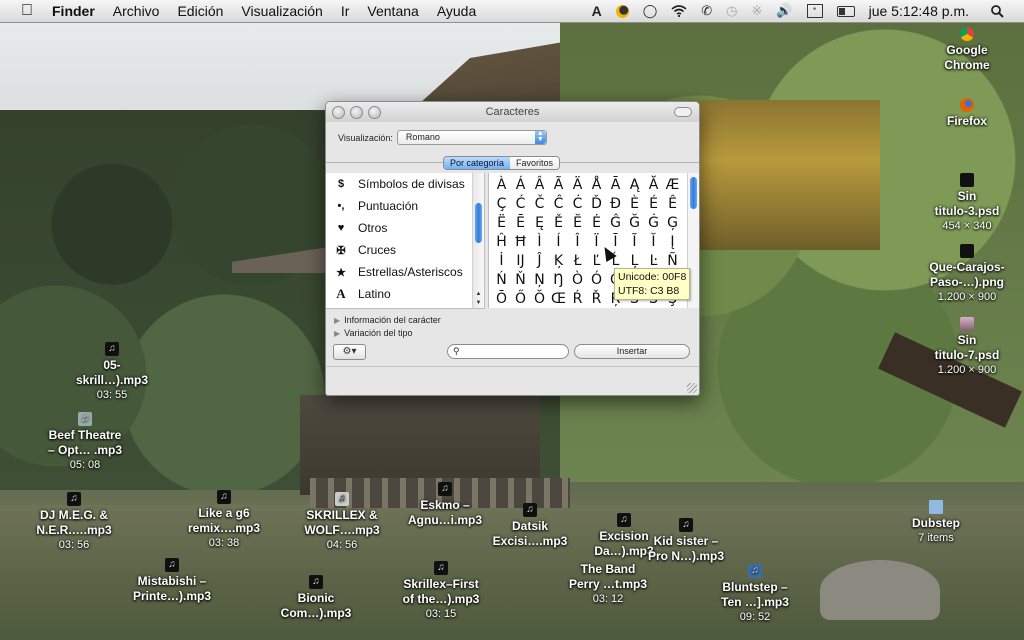 The image size is (1024, 640). What do you see at coordinates (501, 280) in the screenshot?
I see `character-cell: Ń` at bounding box center [501, 280].